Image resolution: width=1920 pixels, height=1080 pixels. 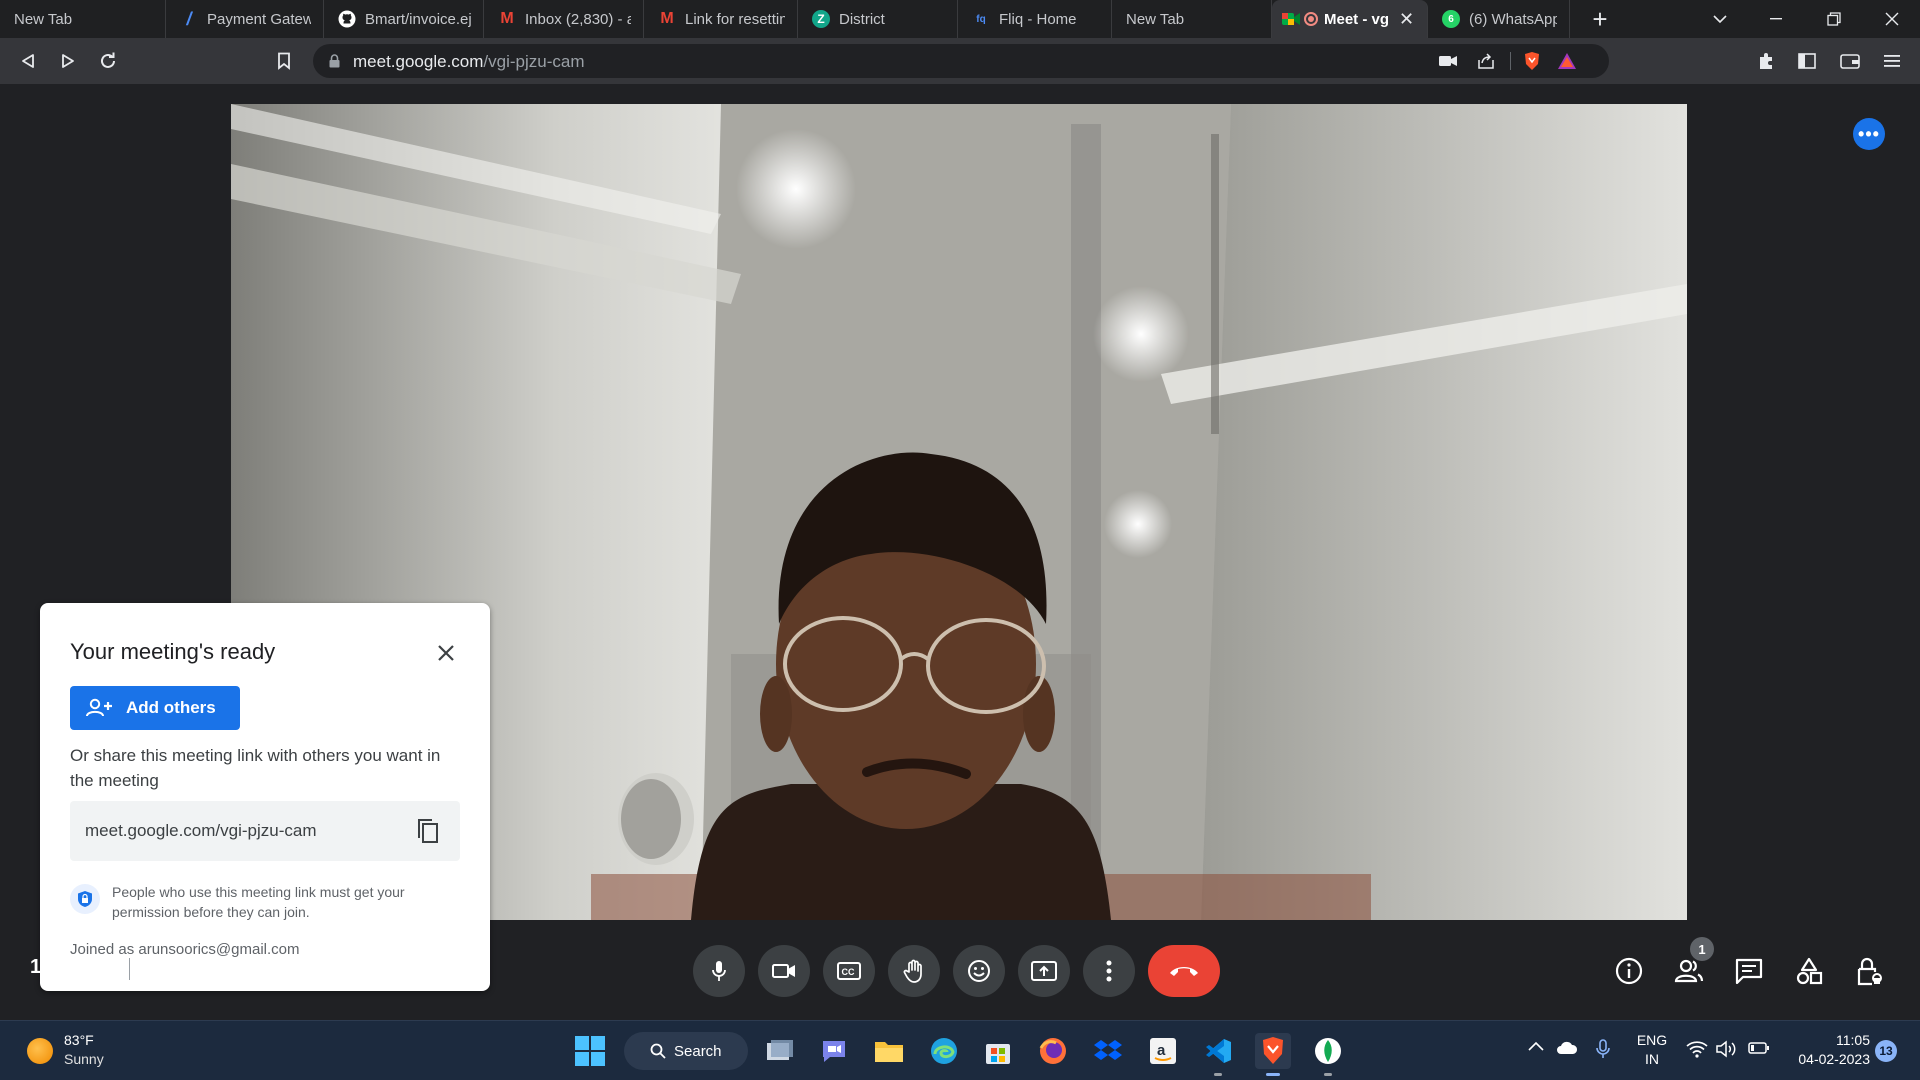 What do you see at coordinates (207, 967) in the screenshot?
I see `meeting-code: vgi-pjzu-cam` at bounding box center [207, 967].